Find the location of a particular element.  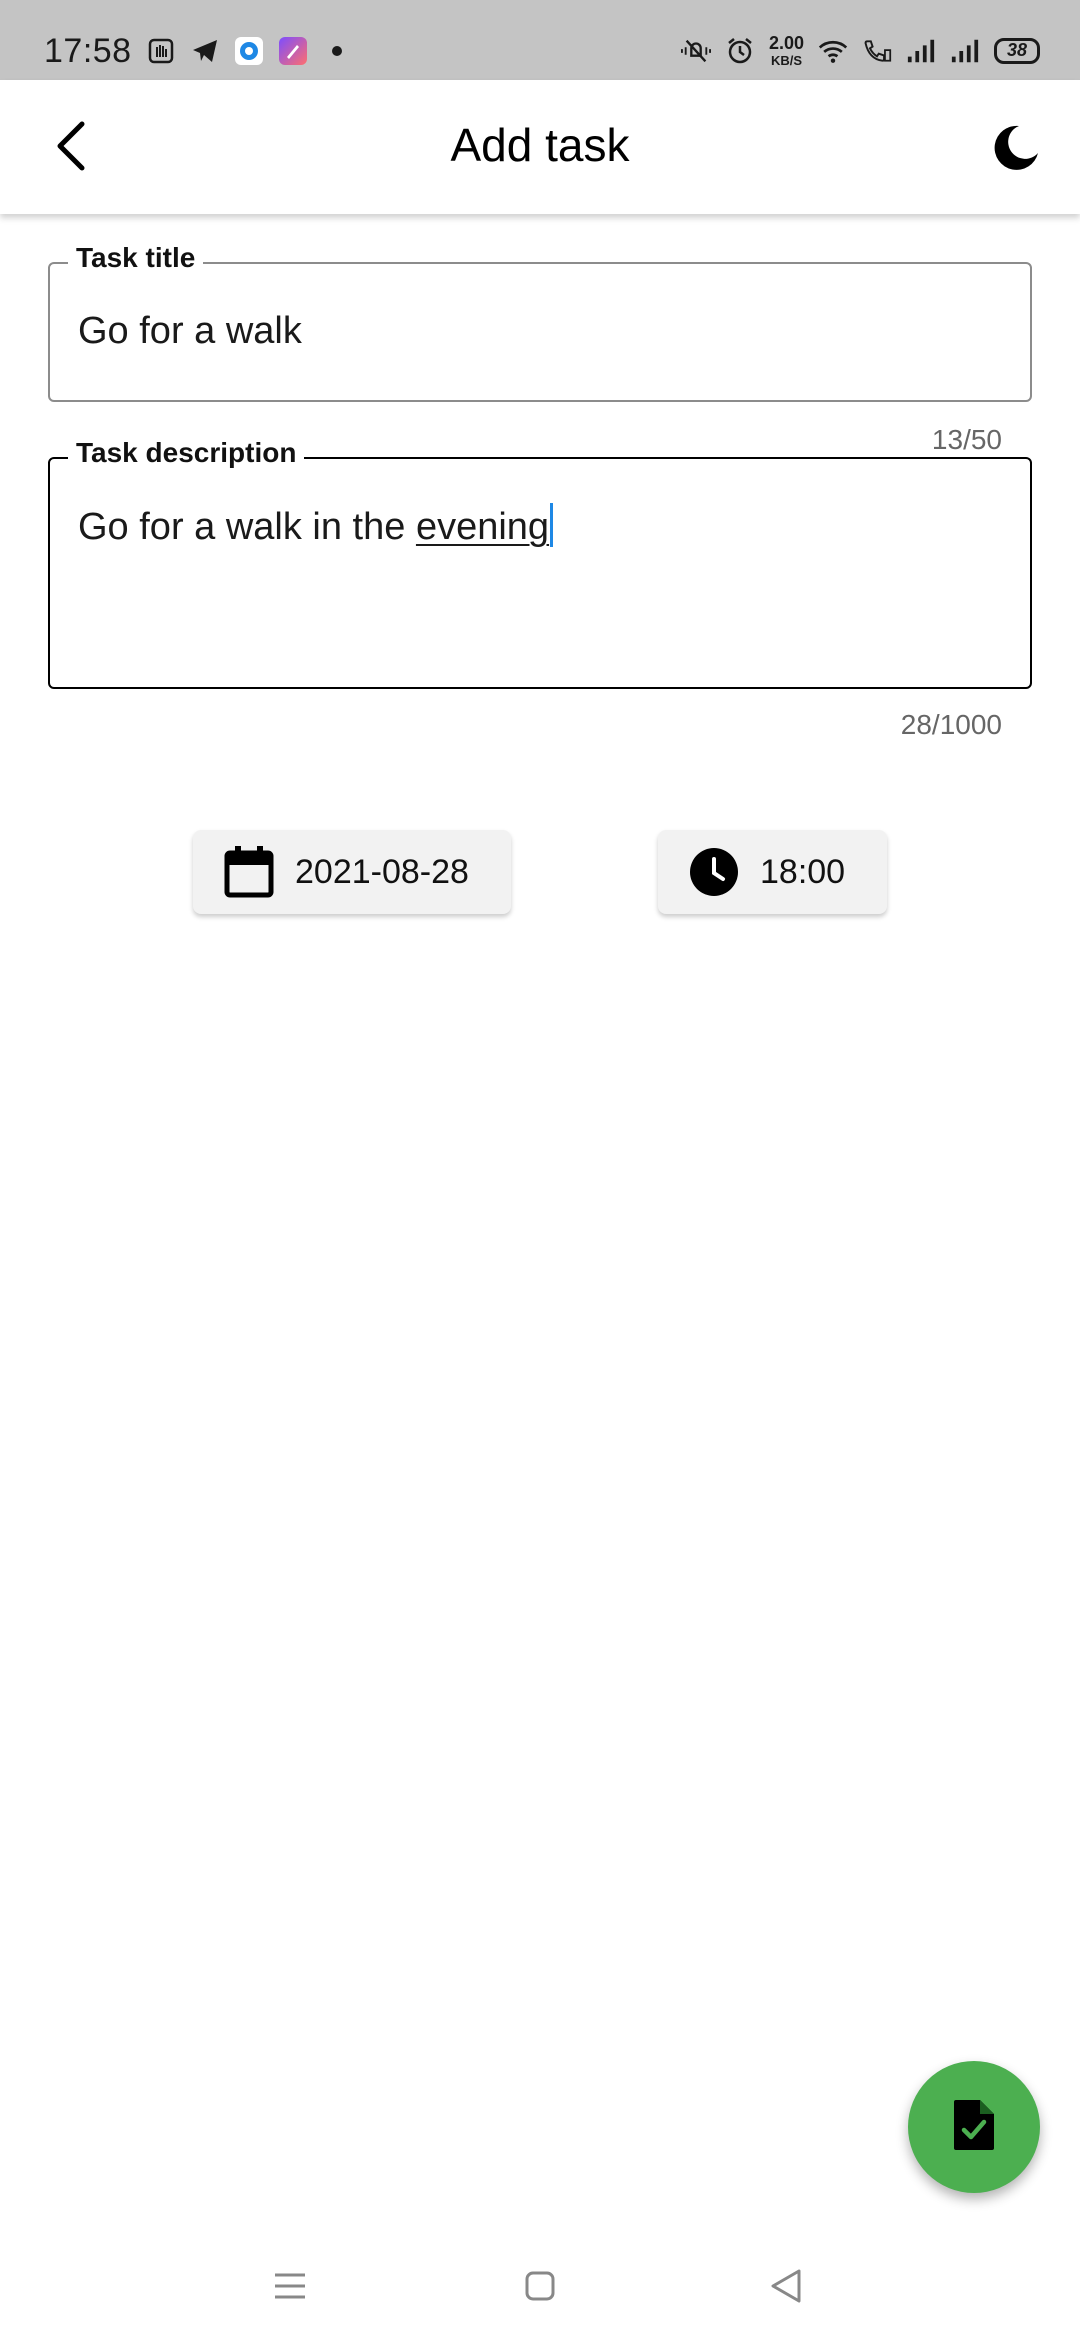

task-description-counter: 28/1000 is located at coordinates (951, 724).